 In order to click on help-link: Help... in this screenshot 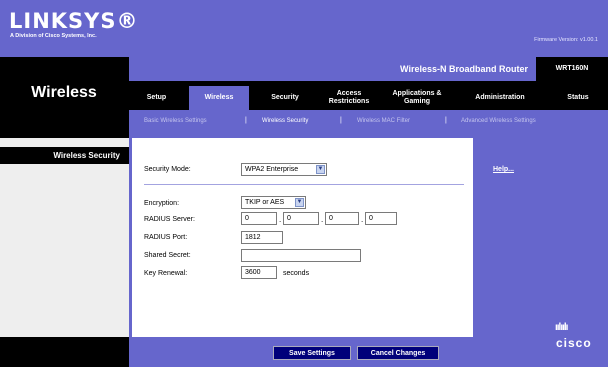, I will do `click(503, 169)`.